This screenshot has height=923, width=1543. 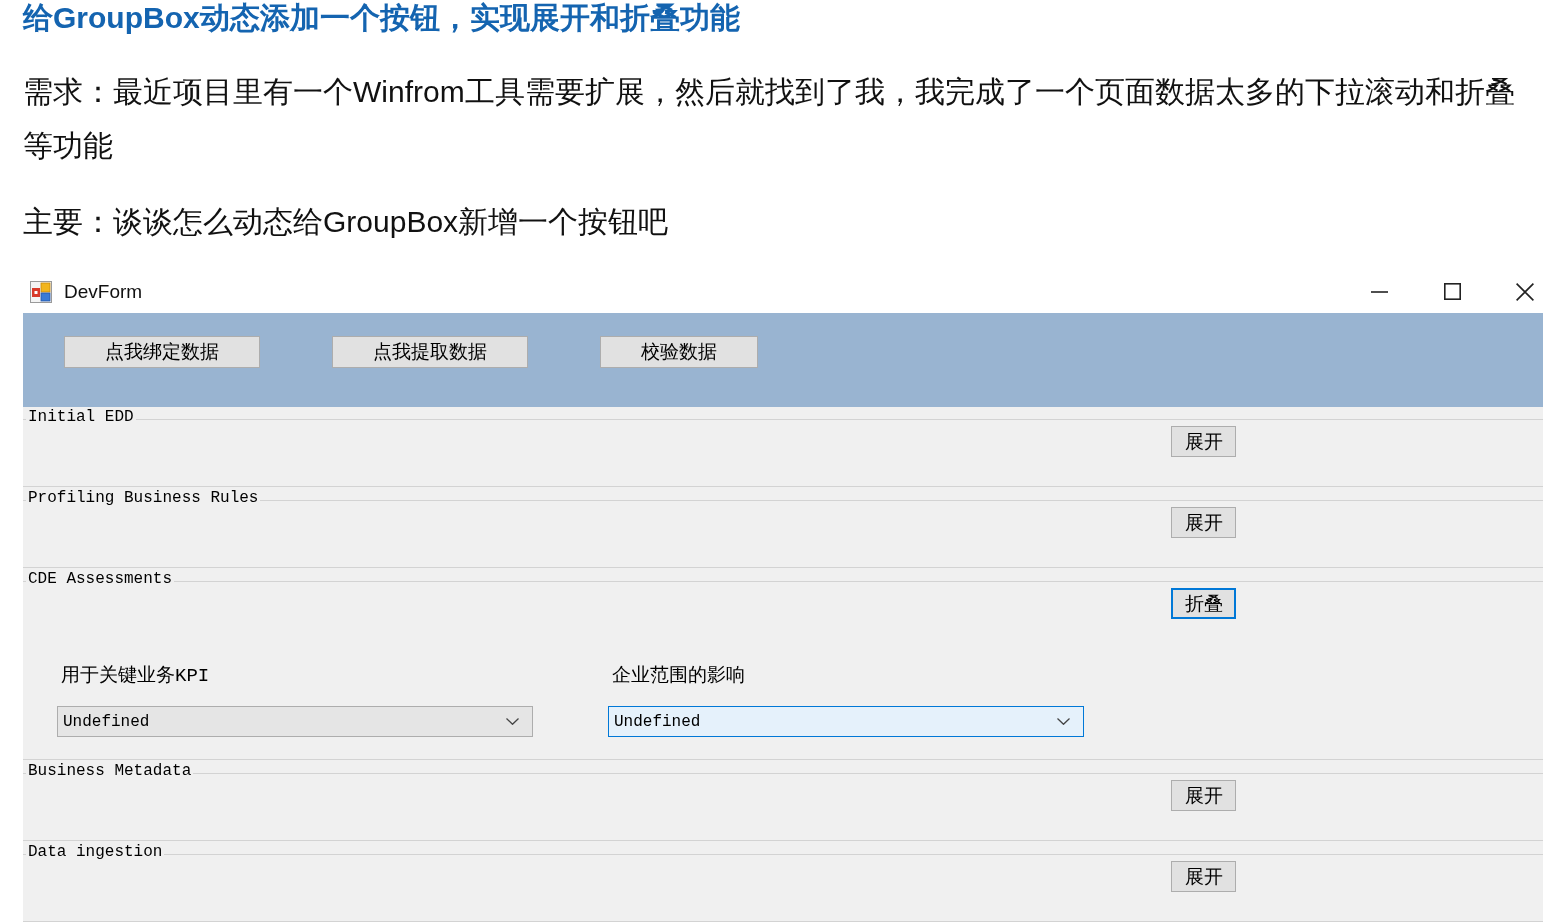 What do you see at coordinates (381, 18) in the screenshot?
I see `article-heading: 给GroupBox动态添加一个按钮，实现展开和折叠功能` at bounding box center [381, 18].